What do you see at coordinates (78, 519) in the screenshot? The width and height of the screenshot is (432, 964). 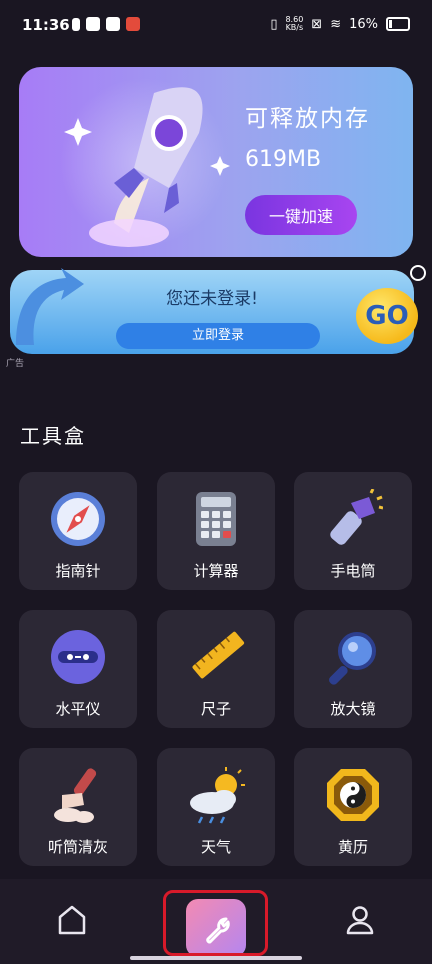 I see `compass-icon` at bounding box center [78, 519].